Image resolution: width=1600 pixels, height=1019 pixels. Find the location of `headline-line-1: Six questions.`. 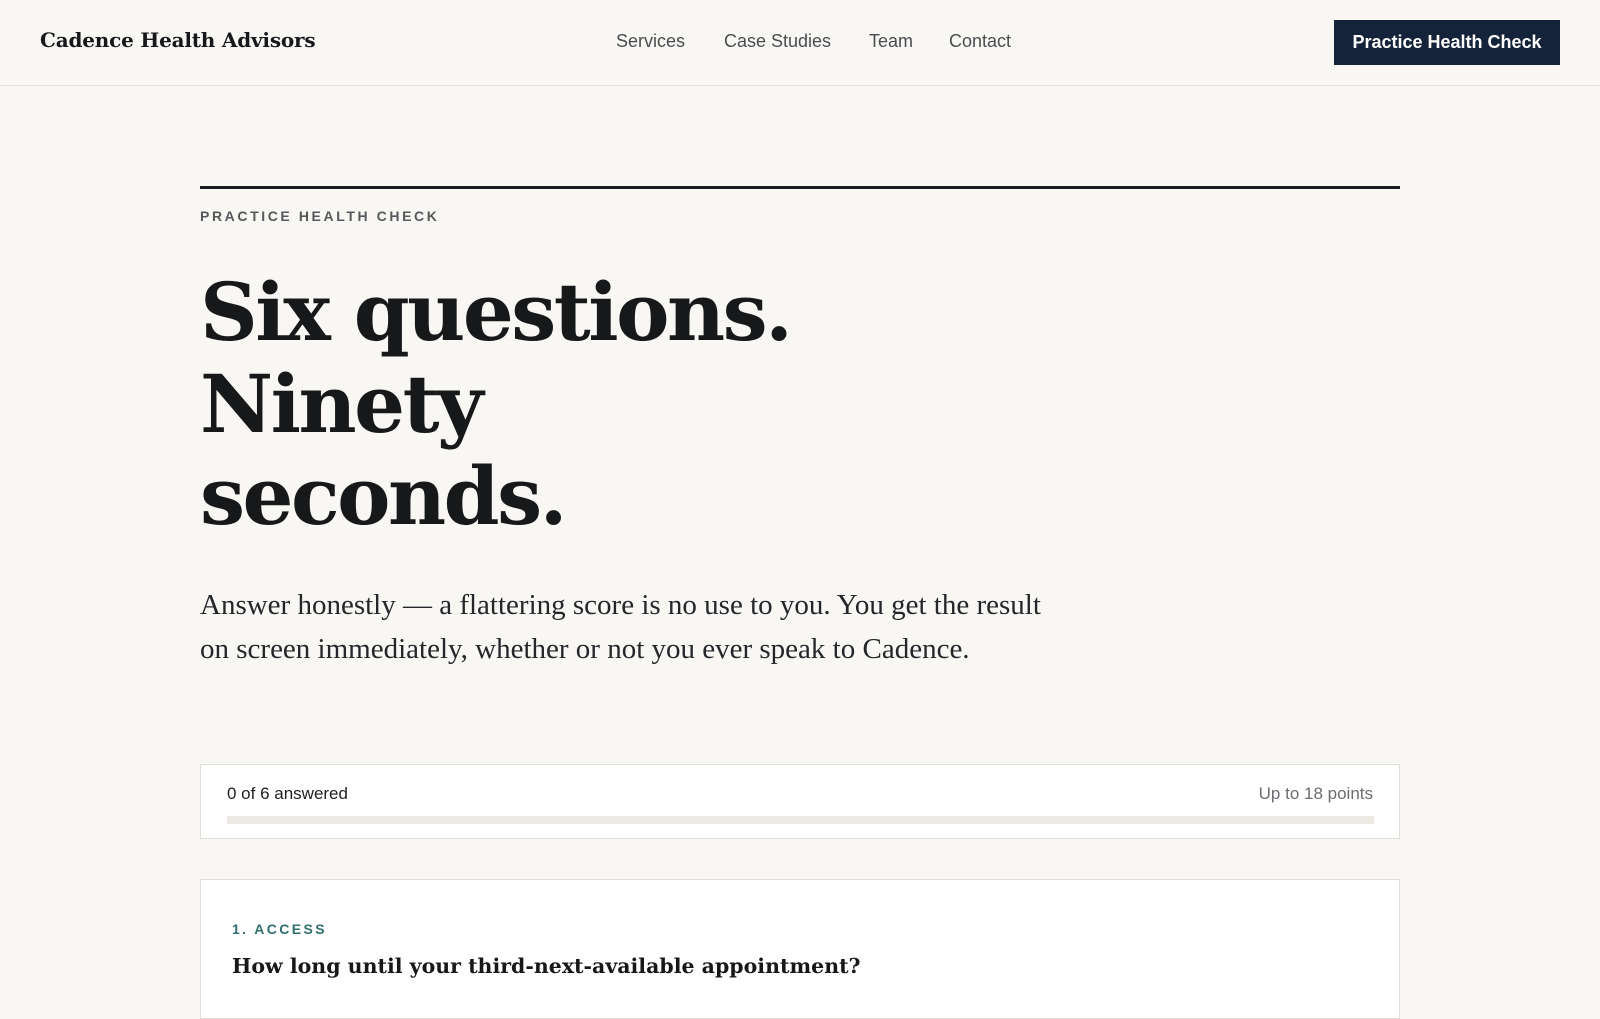

headline-line-1: Six questions. is located at coordinates (496, 312).